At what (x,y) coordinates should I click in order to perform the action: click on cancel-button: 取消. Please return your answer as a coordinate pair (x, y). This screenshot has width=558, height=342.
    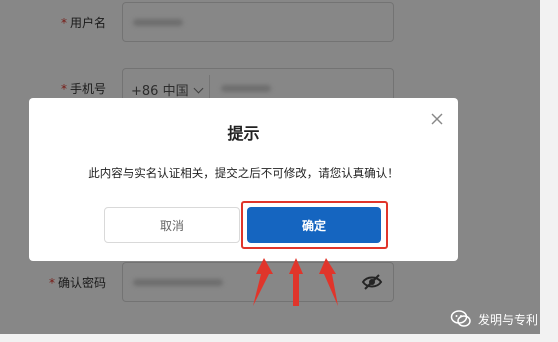
    Looking at the image, I should click on (172, 225).